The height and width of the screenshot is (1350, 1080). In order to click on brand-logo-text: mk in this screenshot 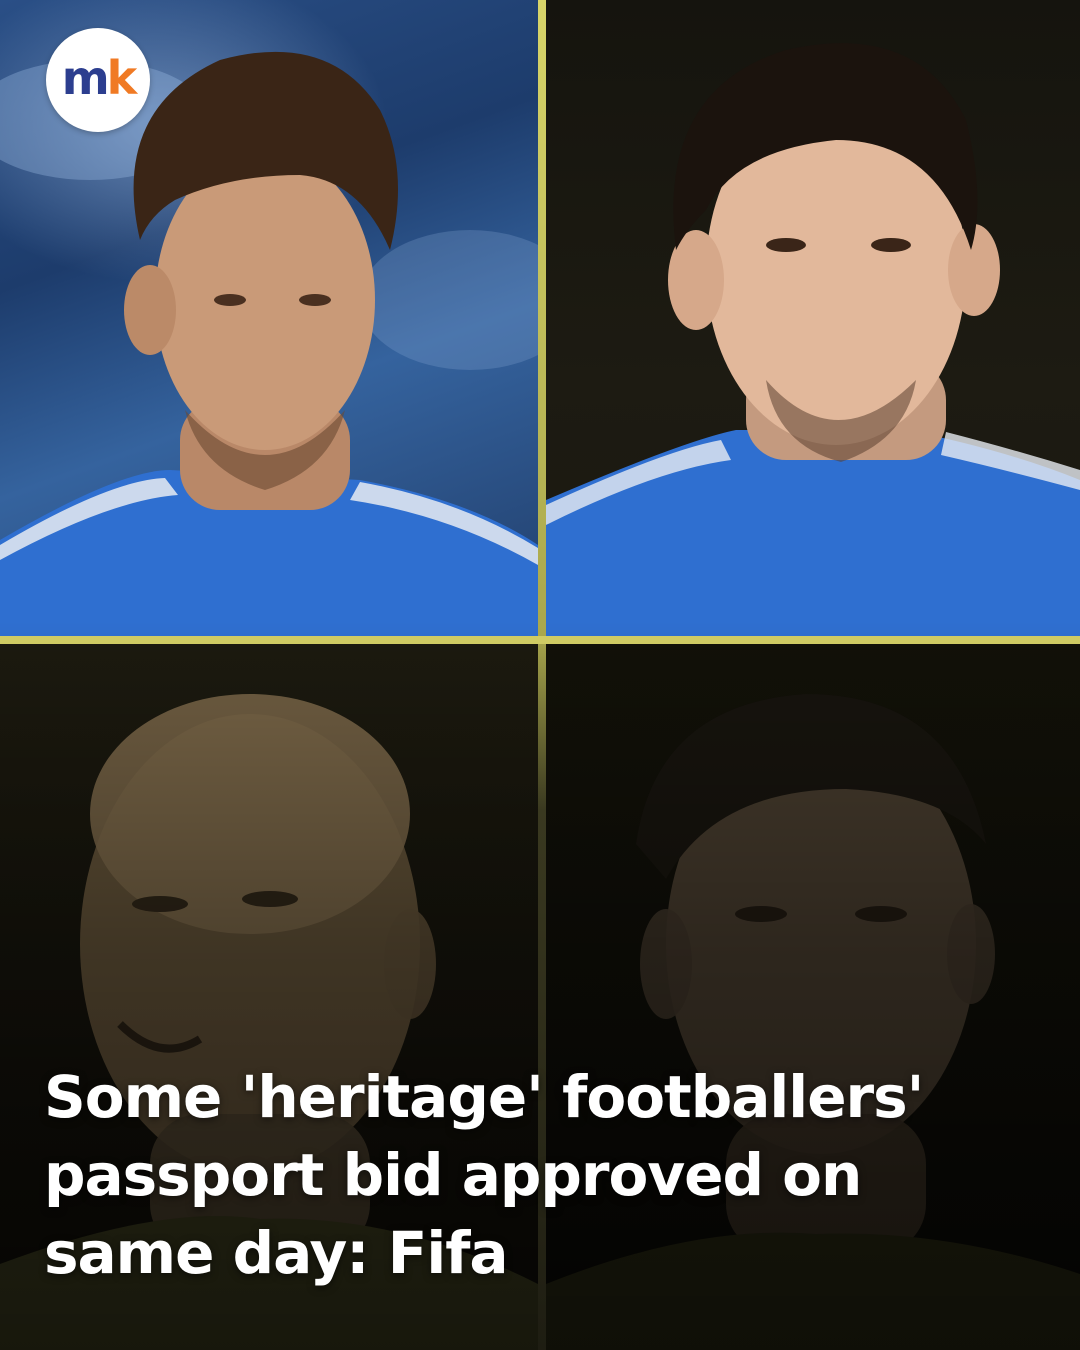, I will do `click(99, 78)`.